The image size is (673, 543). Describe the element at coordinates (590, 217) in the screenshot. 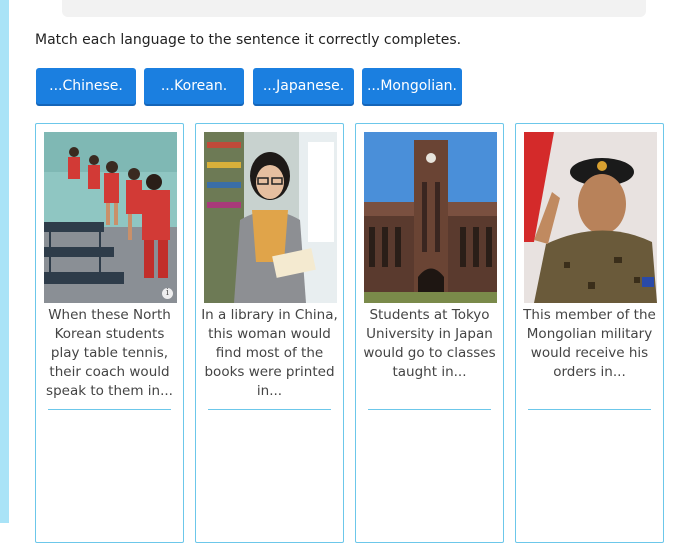

I see `mongolian-soldier-photo` at that location.